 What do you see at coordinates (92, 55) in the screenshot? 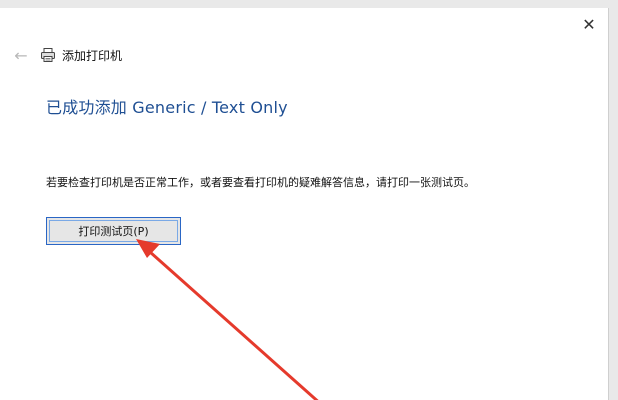
I see `window-title: 添加打印机` at bounding box center [92, 55].